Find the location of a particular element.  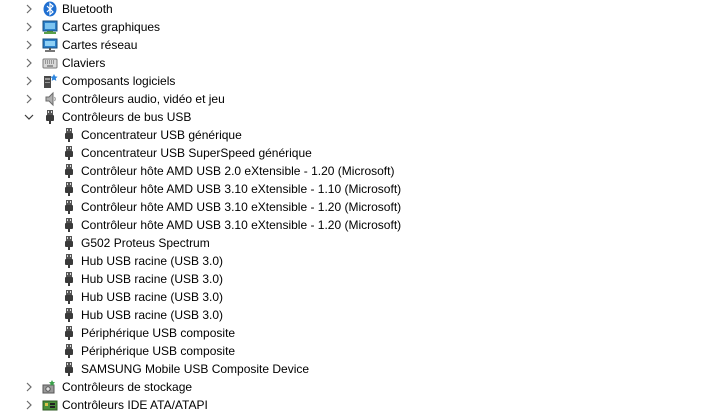

tree-item-storage-controllers: Contrôleurs de stockage is located at coordinates (351, 387).